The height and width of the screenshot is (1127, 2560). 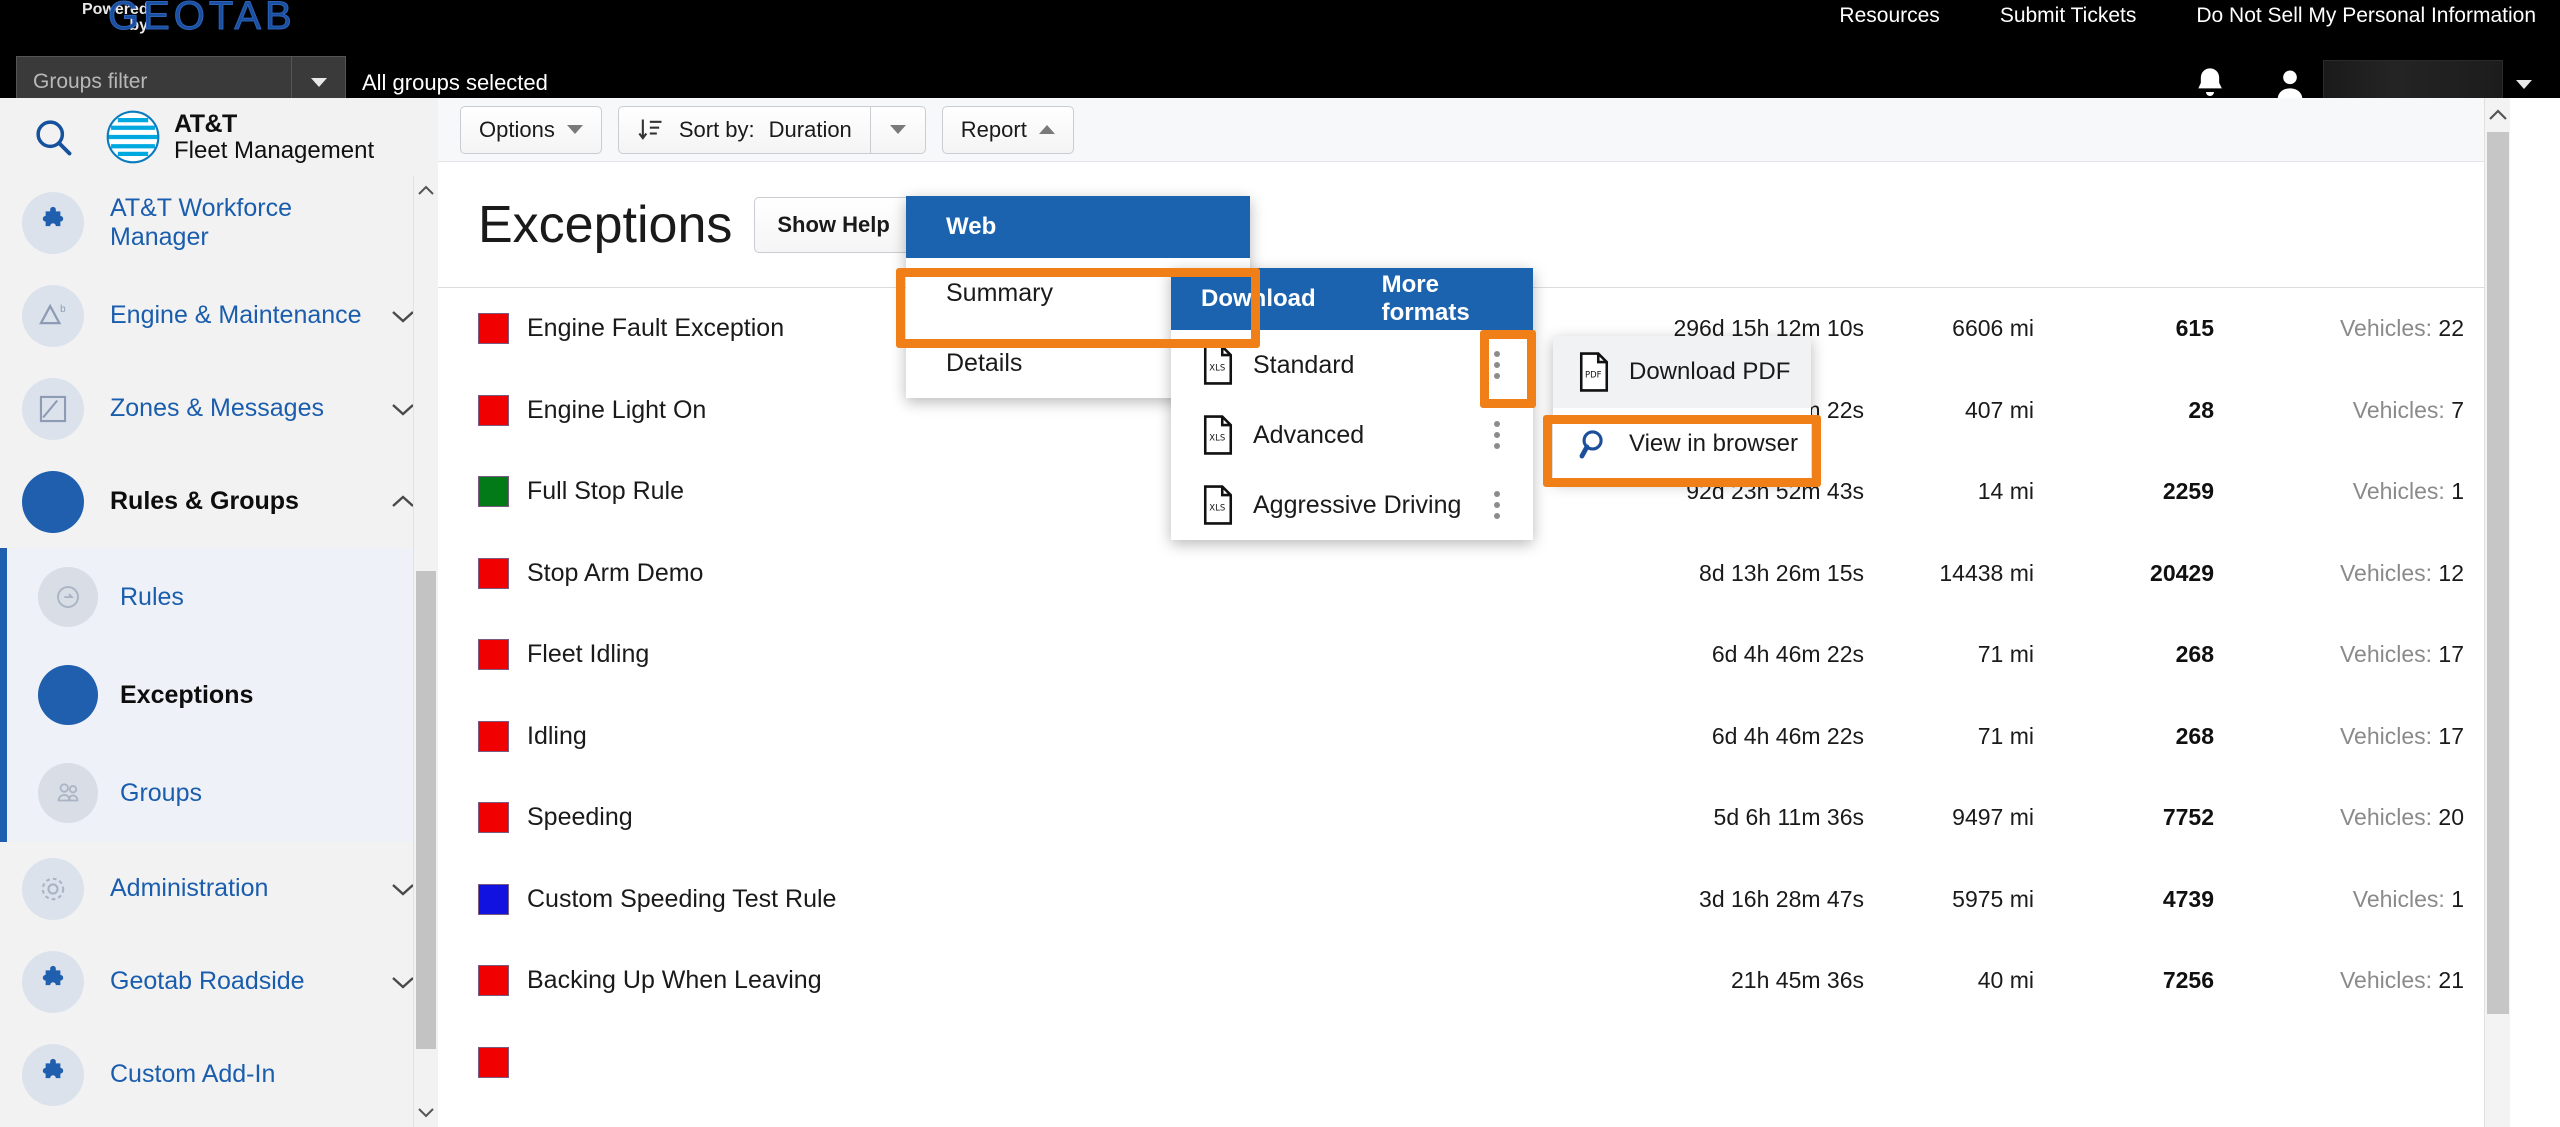 What do you see at coordinates (219, 597) in the screenshot?
I see `sidebar-item-rules: Rules` at bounding box center [219, 597].